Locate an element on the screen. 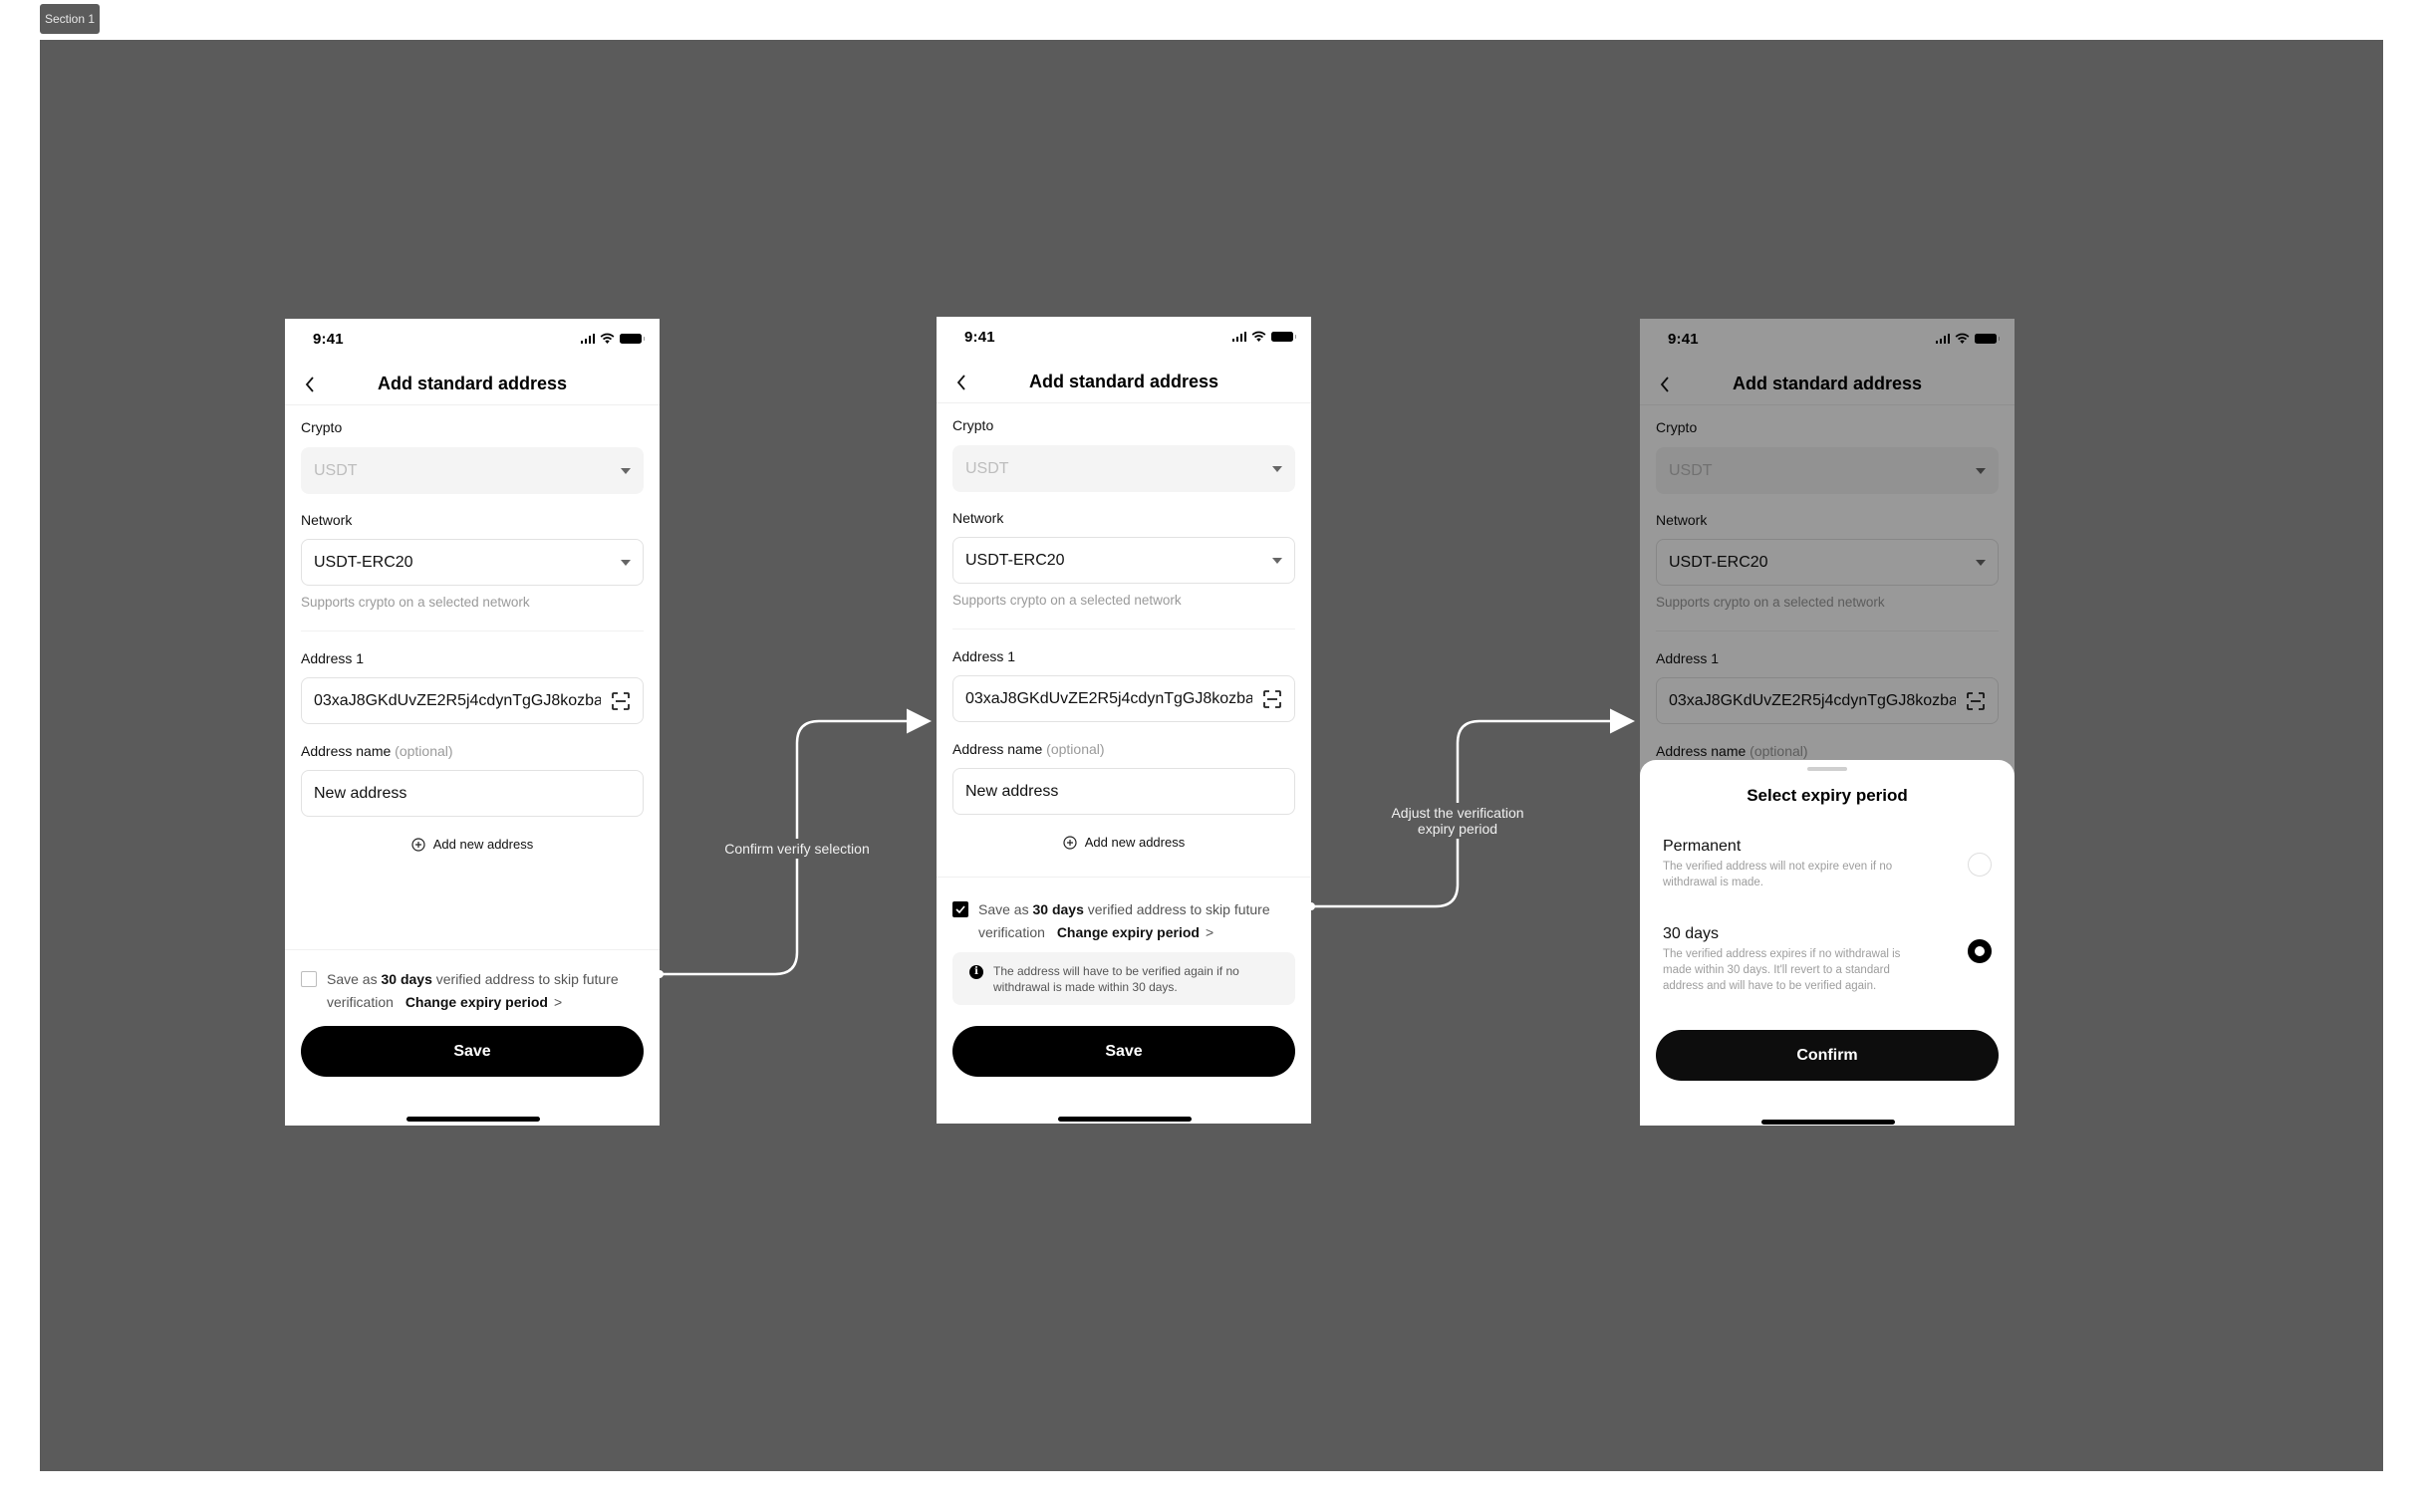 This screenshot has width=2423, height=1512. info-icon: i is located at coordinates (976, 972).